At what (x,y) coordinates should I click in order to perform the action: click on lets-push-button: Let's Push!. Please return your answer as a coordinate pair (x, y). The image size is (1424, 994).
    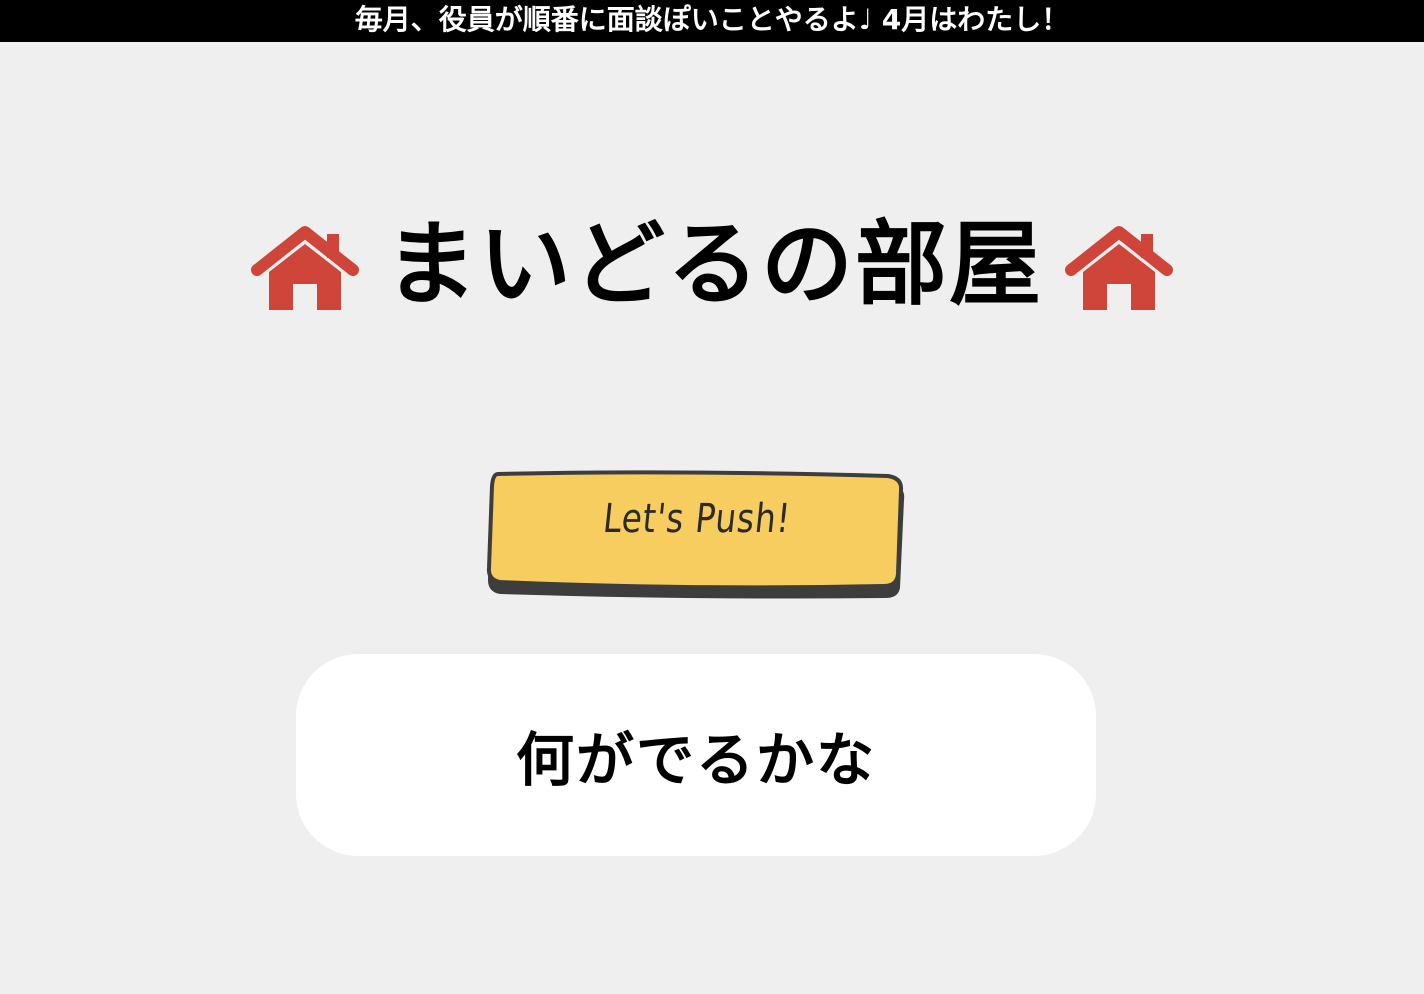
    Looking at the image, I should click on (696, 536).